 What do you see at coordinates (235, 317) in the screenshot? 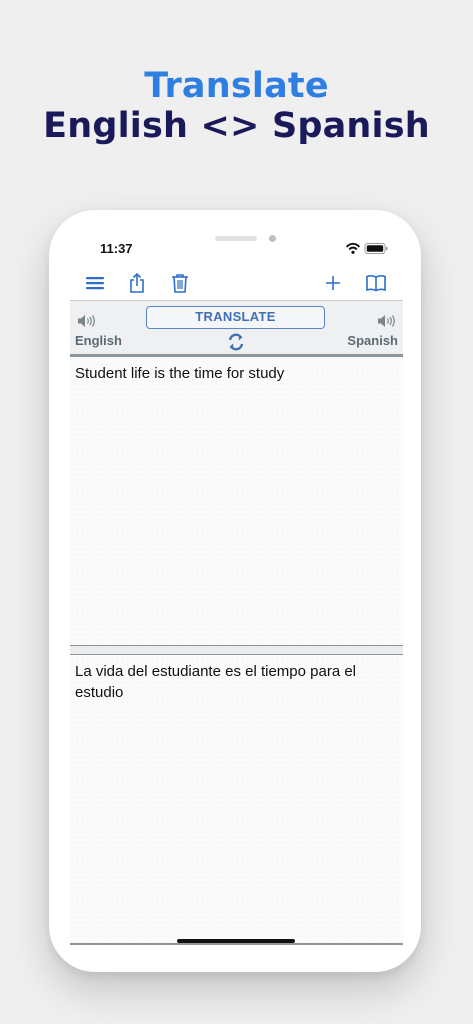
I see `translate-button: TRANSLATE` at bounding box center [235, 317].